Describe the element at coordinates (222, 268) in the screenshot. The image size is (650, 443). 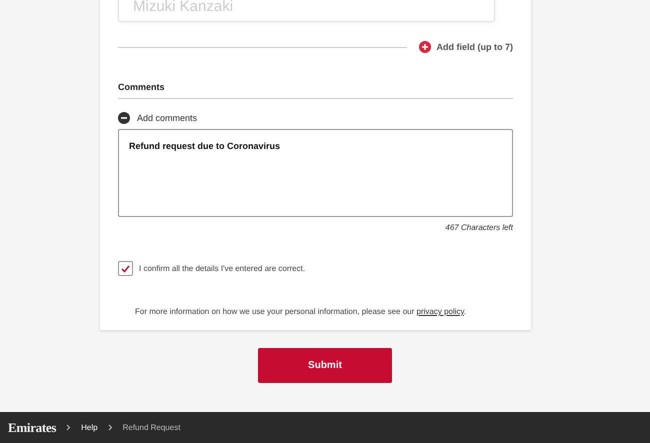
I see `confirm-label: I confirm all the details I've entered are correct.` at that location.